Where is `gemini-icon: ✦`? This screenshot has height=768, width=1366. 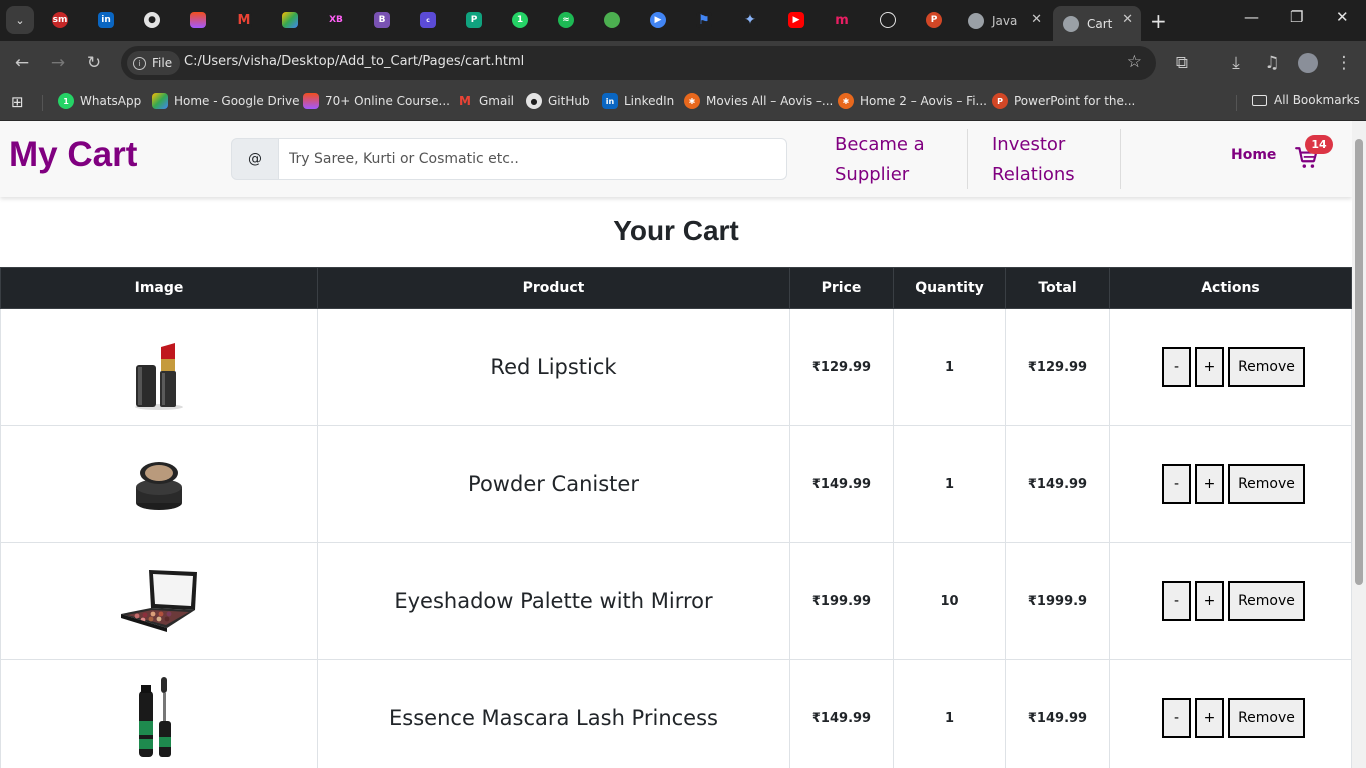 gemini-icon: ✦ is located at coordinates (750, 20).